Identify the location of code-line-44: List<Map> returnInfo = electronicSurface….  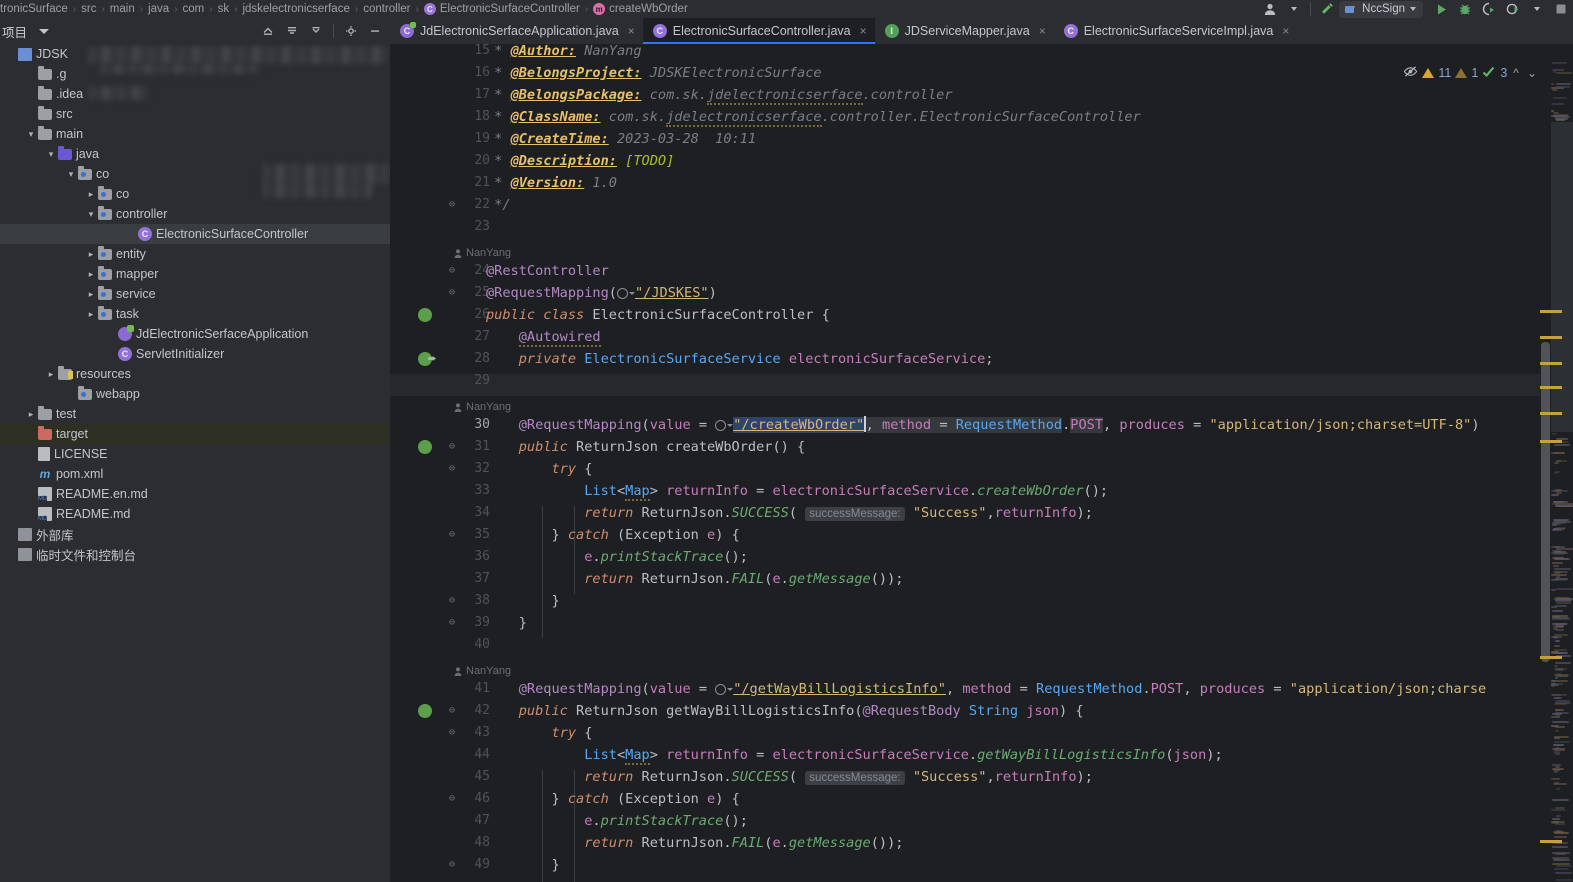
(854, 755).